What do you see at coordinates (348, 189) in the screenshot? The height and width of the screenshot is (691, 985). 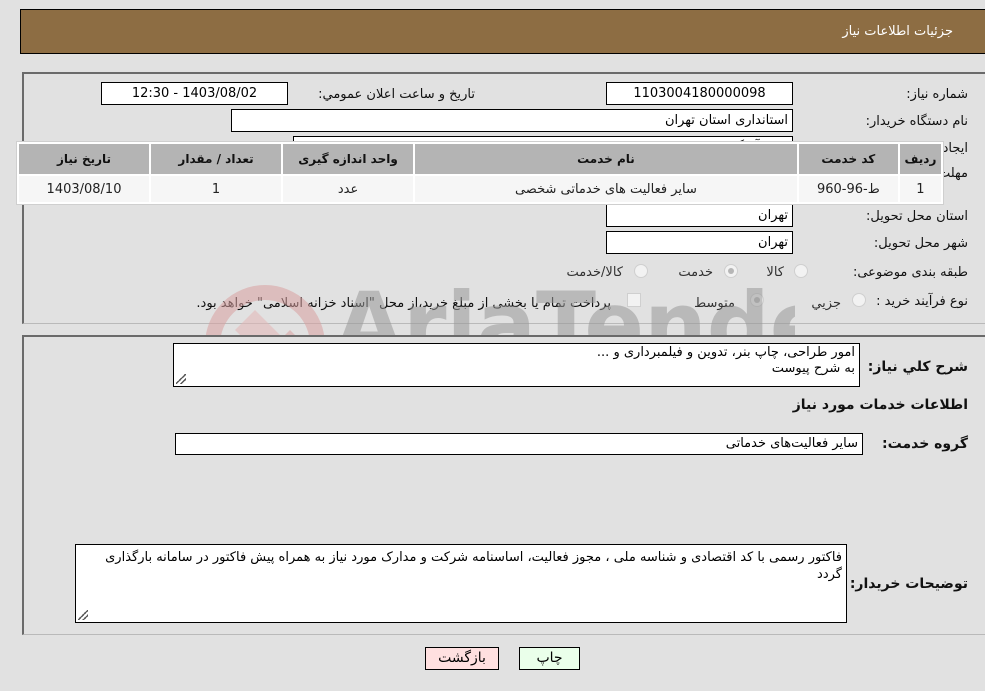 I see `cell-unit: عدد` at bounding box center [348, 189].